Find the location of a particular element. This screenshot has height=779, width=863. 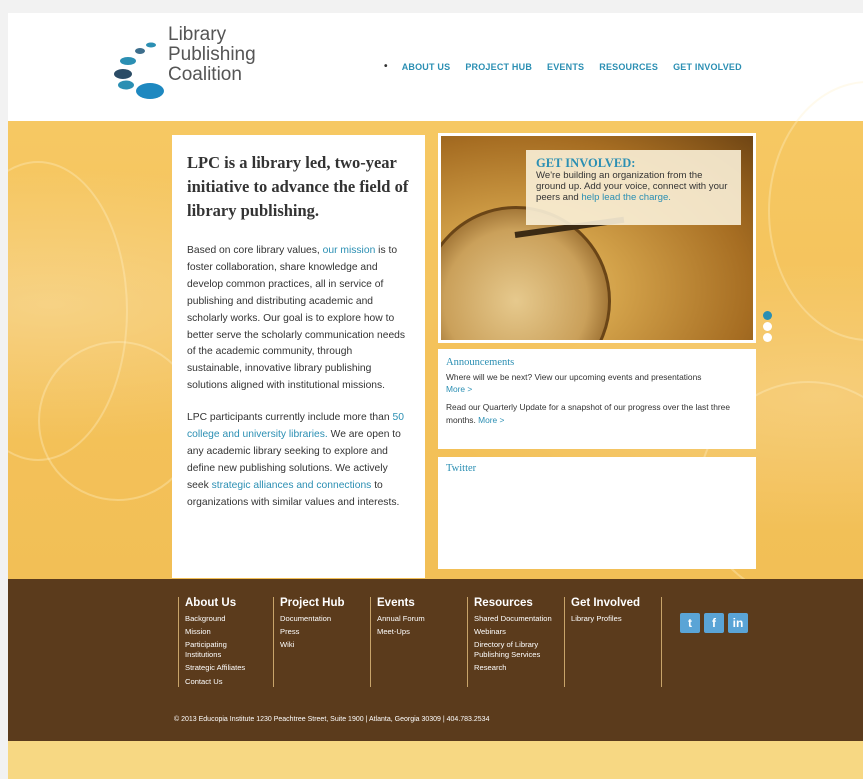

bottom-strip is located at coordinates (435, 760).